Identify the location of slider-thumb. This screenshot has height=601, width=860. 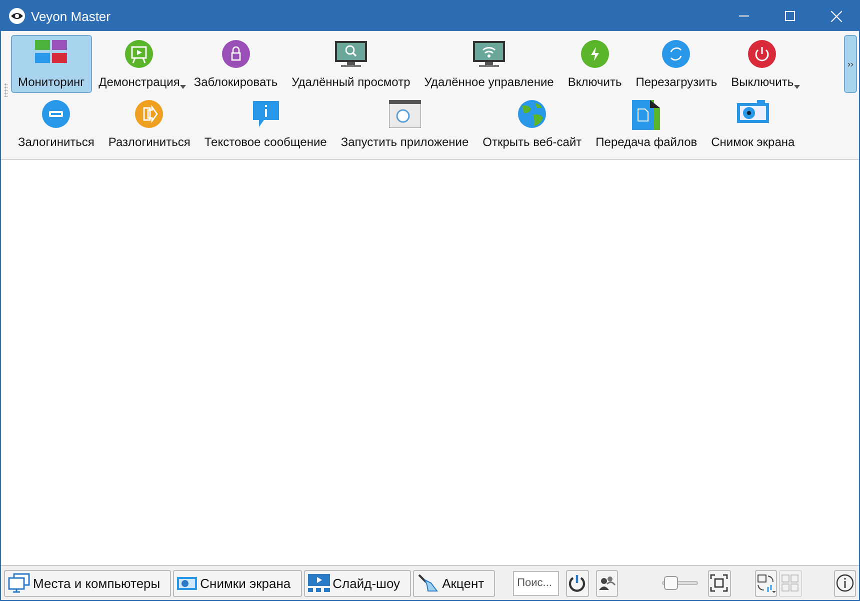
(671, 583).